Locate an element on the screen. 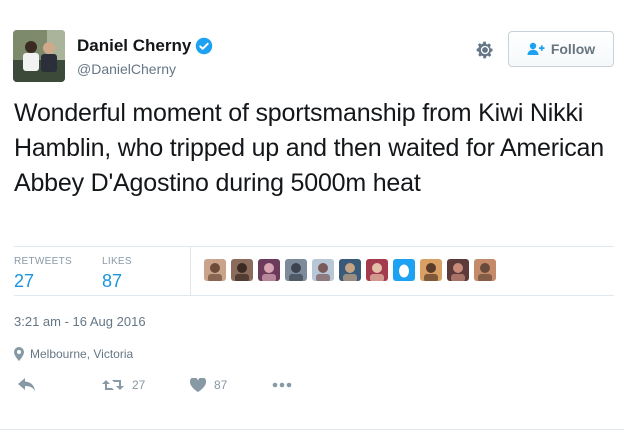 This screenshot has width=624, height=431. like-count: 87 is located at coordinates (221, 385).